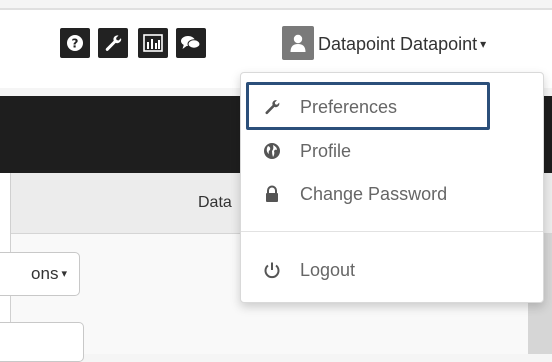 This screenshot has height=362, width=552. I want to click on reports-button, so click(153, 43).